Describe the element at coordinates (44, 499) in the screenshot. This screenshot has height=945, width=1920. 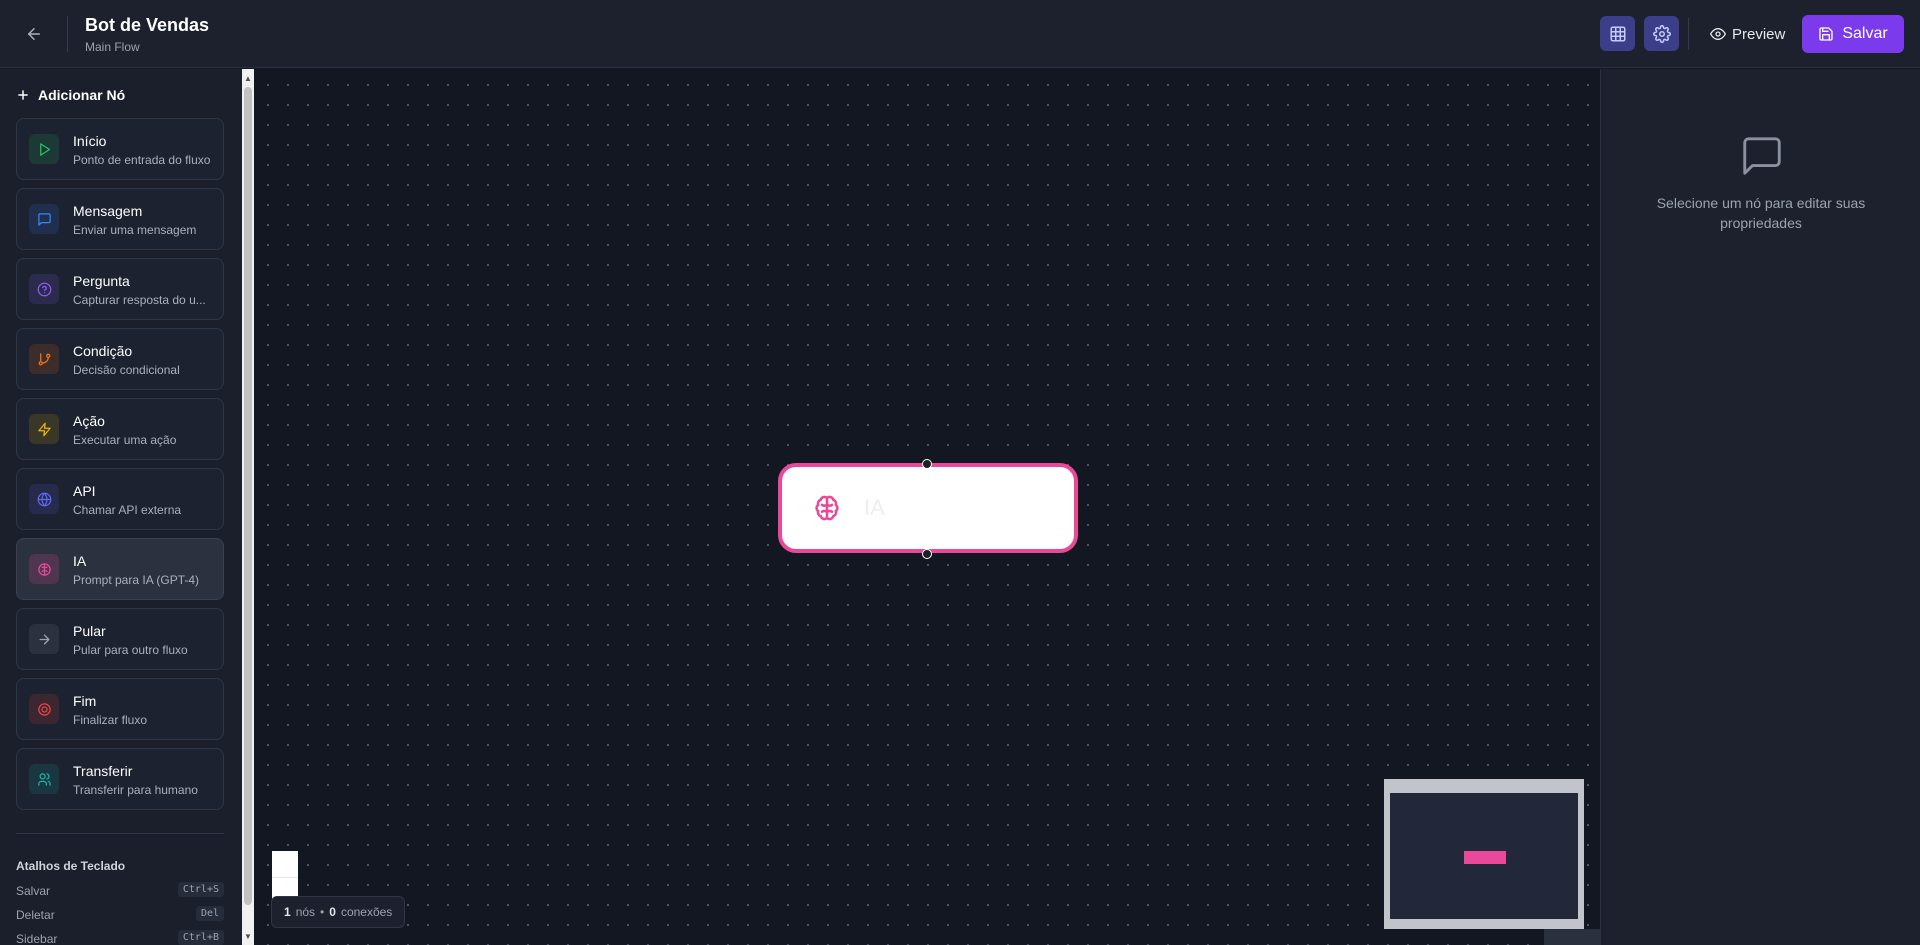
I see `globe-icon` at that location.